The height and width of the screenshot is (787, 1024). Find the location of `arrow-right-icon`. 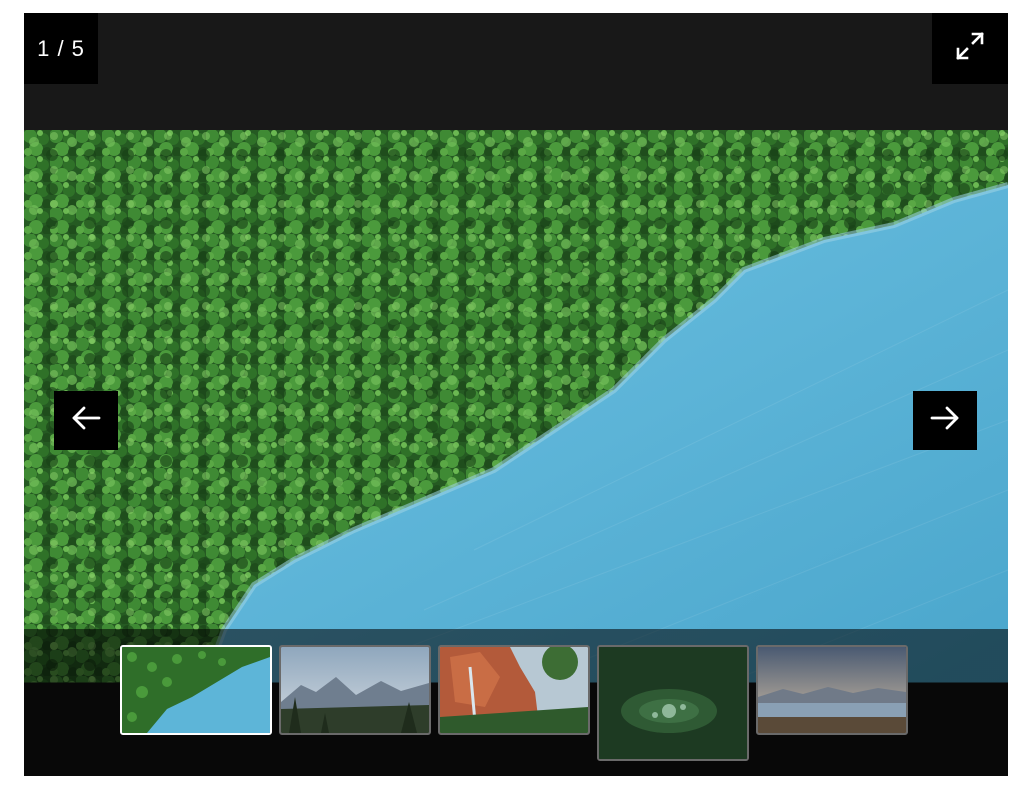

arrow-right-icon is located at coordinates (945, 420).